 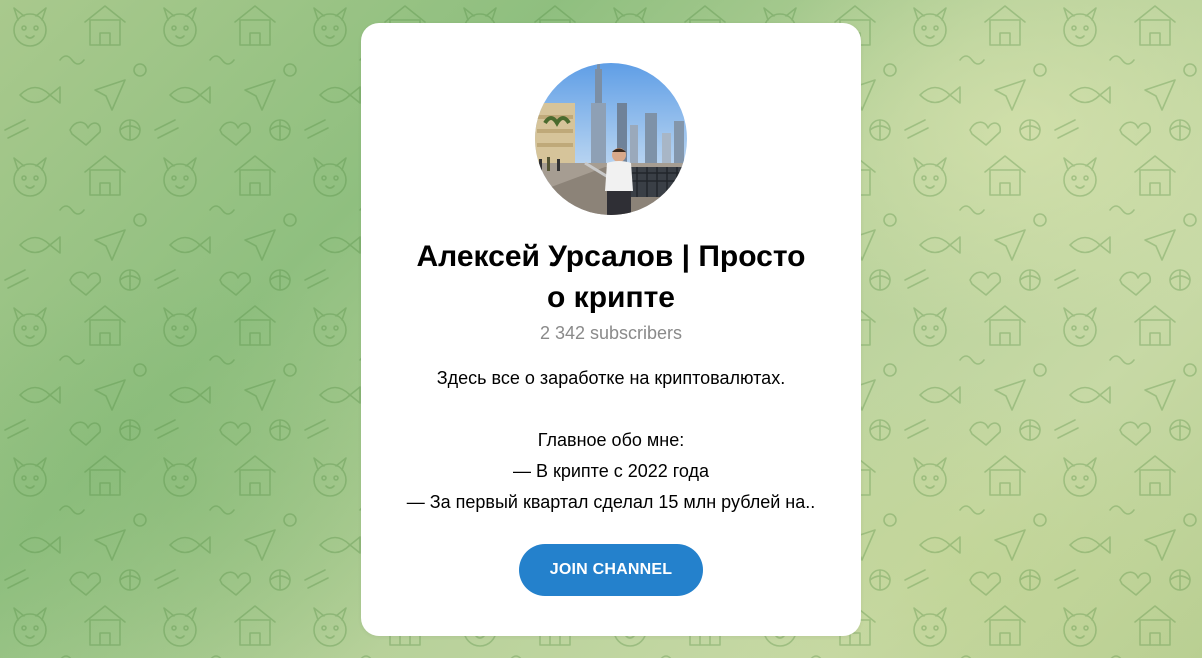 I want to click on description-line: Главное обо мне:, so click(x=611, y=440).